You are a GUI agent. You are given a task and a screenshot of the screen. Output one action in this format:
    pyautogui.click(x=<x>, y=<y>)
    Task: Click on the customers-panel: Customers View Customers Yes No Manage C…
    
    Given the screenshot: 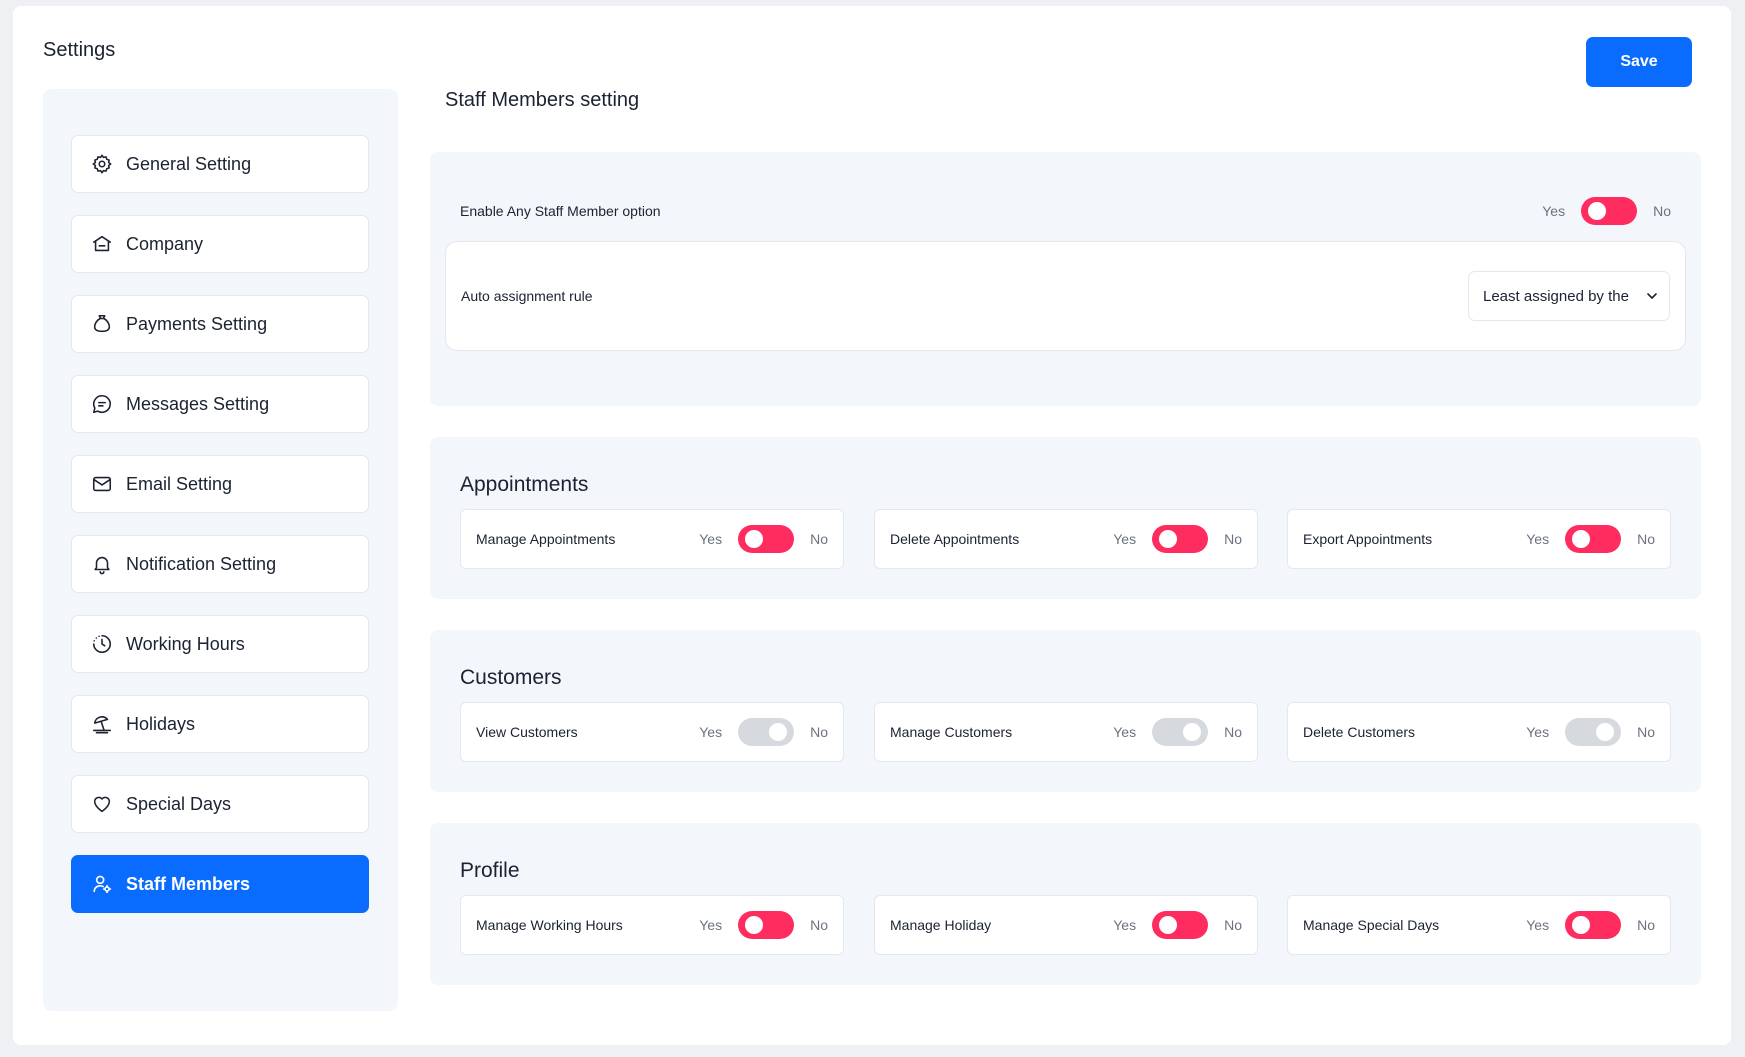 What is the action you would take?
    pyautogui.click(x=1065, y=711)
    